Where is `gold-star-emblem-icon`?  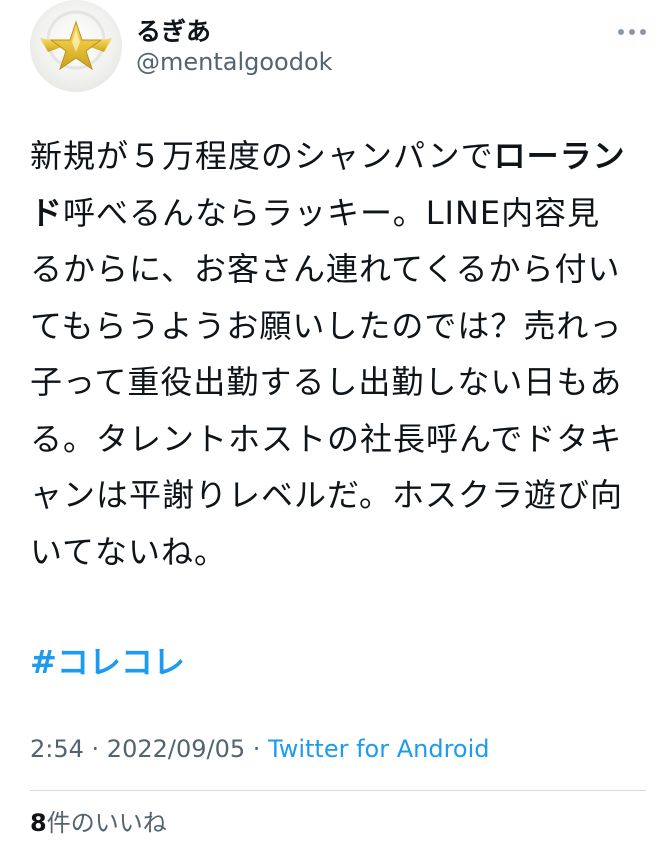 gold-star-emblem-icon is located at coordinates (76, 40).